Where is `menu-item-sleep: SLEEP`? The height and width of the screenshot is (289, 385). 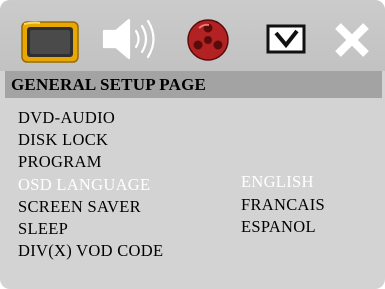
menu-item-sleep: SLEEP is located at coordinates (43, 229).